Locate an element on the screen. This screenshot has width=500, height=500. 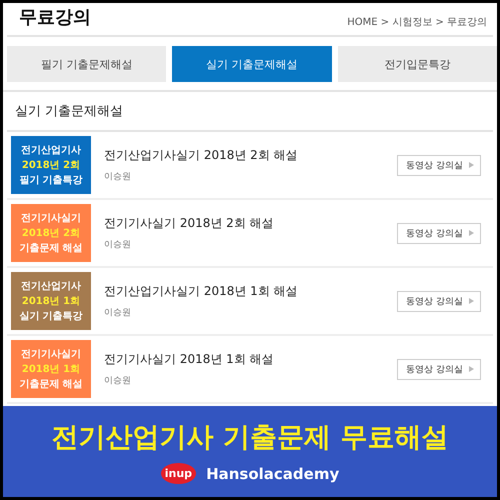
tab: 실기 기출문제해설 is located at coordinates (252, 64).